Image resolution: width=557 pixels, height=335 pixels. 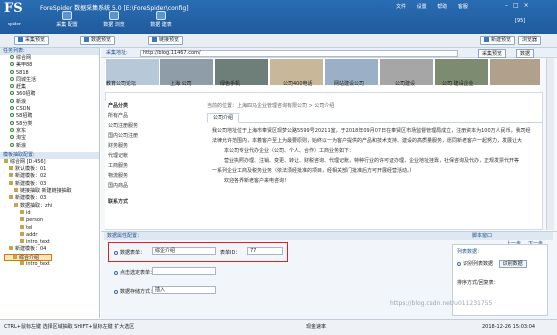 What do you see at coordinates (512, 264) in the screenshot?
I see `recognize-data-button: 识别数据` at bounding box center [512, 264].